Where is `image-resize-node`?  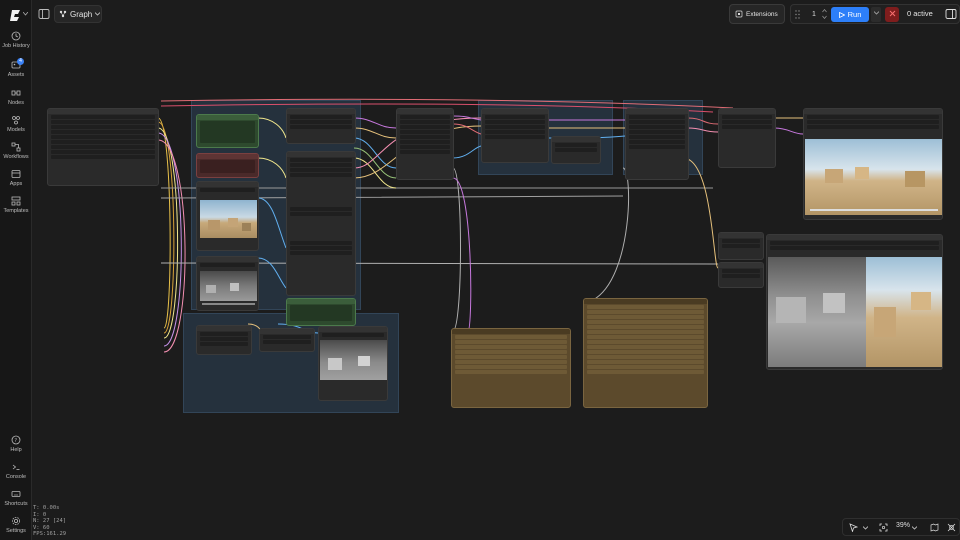 image-resize-node is located at coordinates (224, 340).